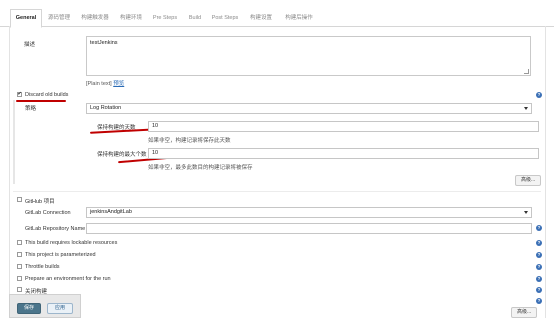  Describe the element at coordinates (95, 18) in the screenshot. I see `tab-build-triggers: 构建触发器` at that location.